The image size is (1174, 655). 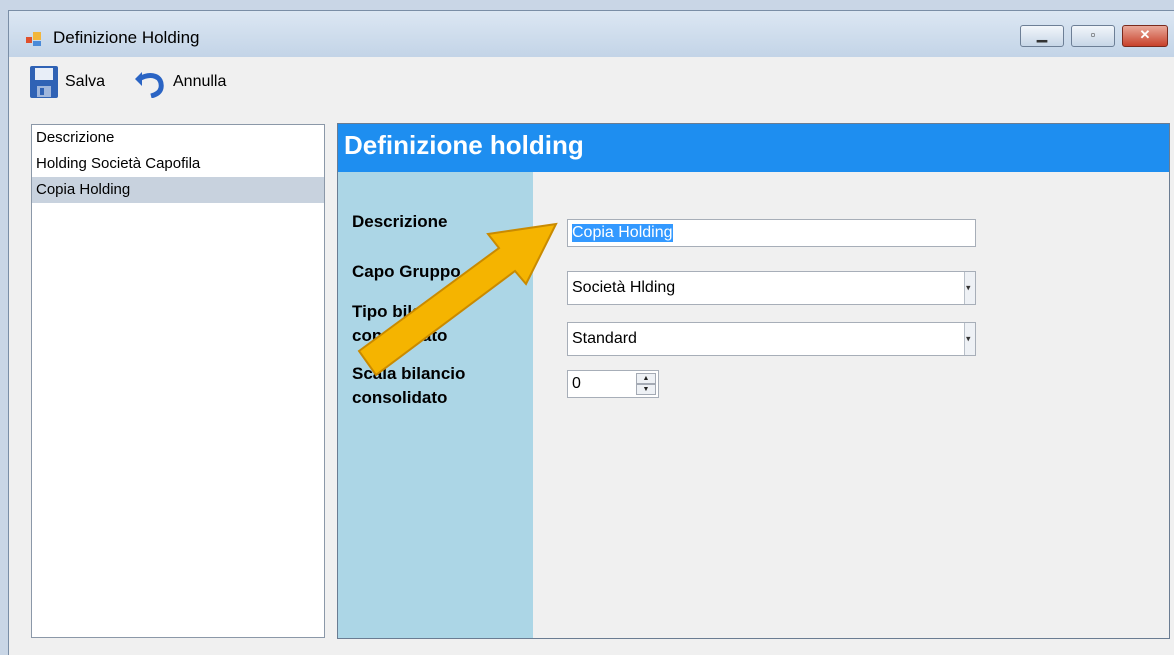 I want to click on capo-gruppo-label: Capo Gruppo, so click(x=406, y=271).